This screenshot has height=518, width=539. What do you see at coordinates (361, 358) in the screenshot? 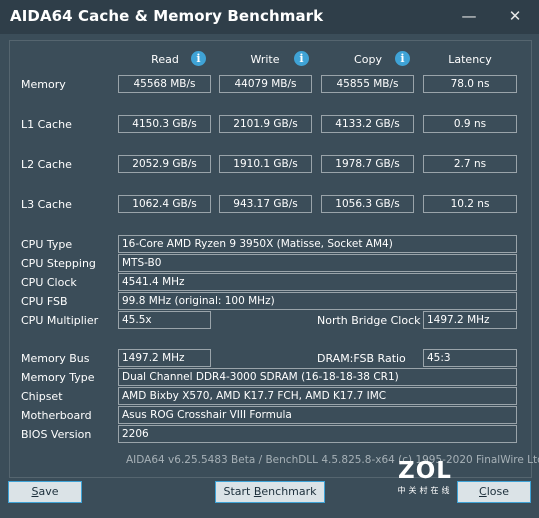
I see `dram-fsb-ratio-label: DRAM:FSB Ratio` at bounding box center [361, 358].